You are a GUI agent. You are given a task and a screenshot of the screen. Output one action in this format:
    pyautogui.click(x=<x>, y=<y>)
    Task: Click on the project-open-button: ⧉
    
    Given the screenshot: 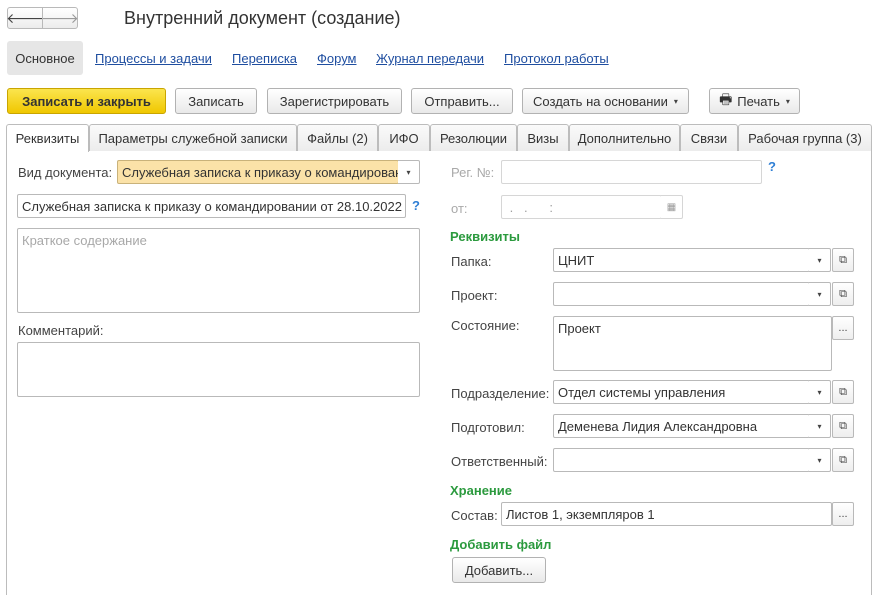 What is the action you would take?
    pyautogui.click(x=843, y=294)
    